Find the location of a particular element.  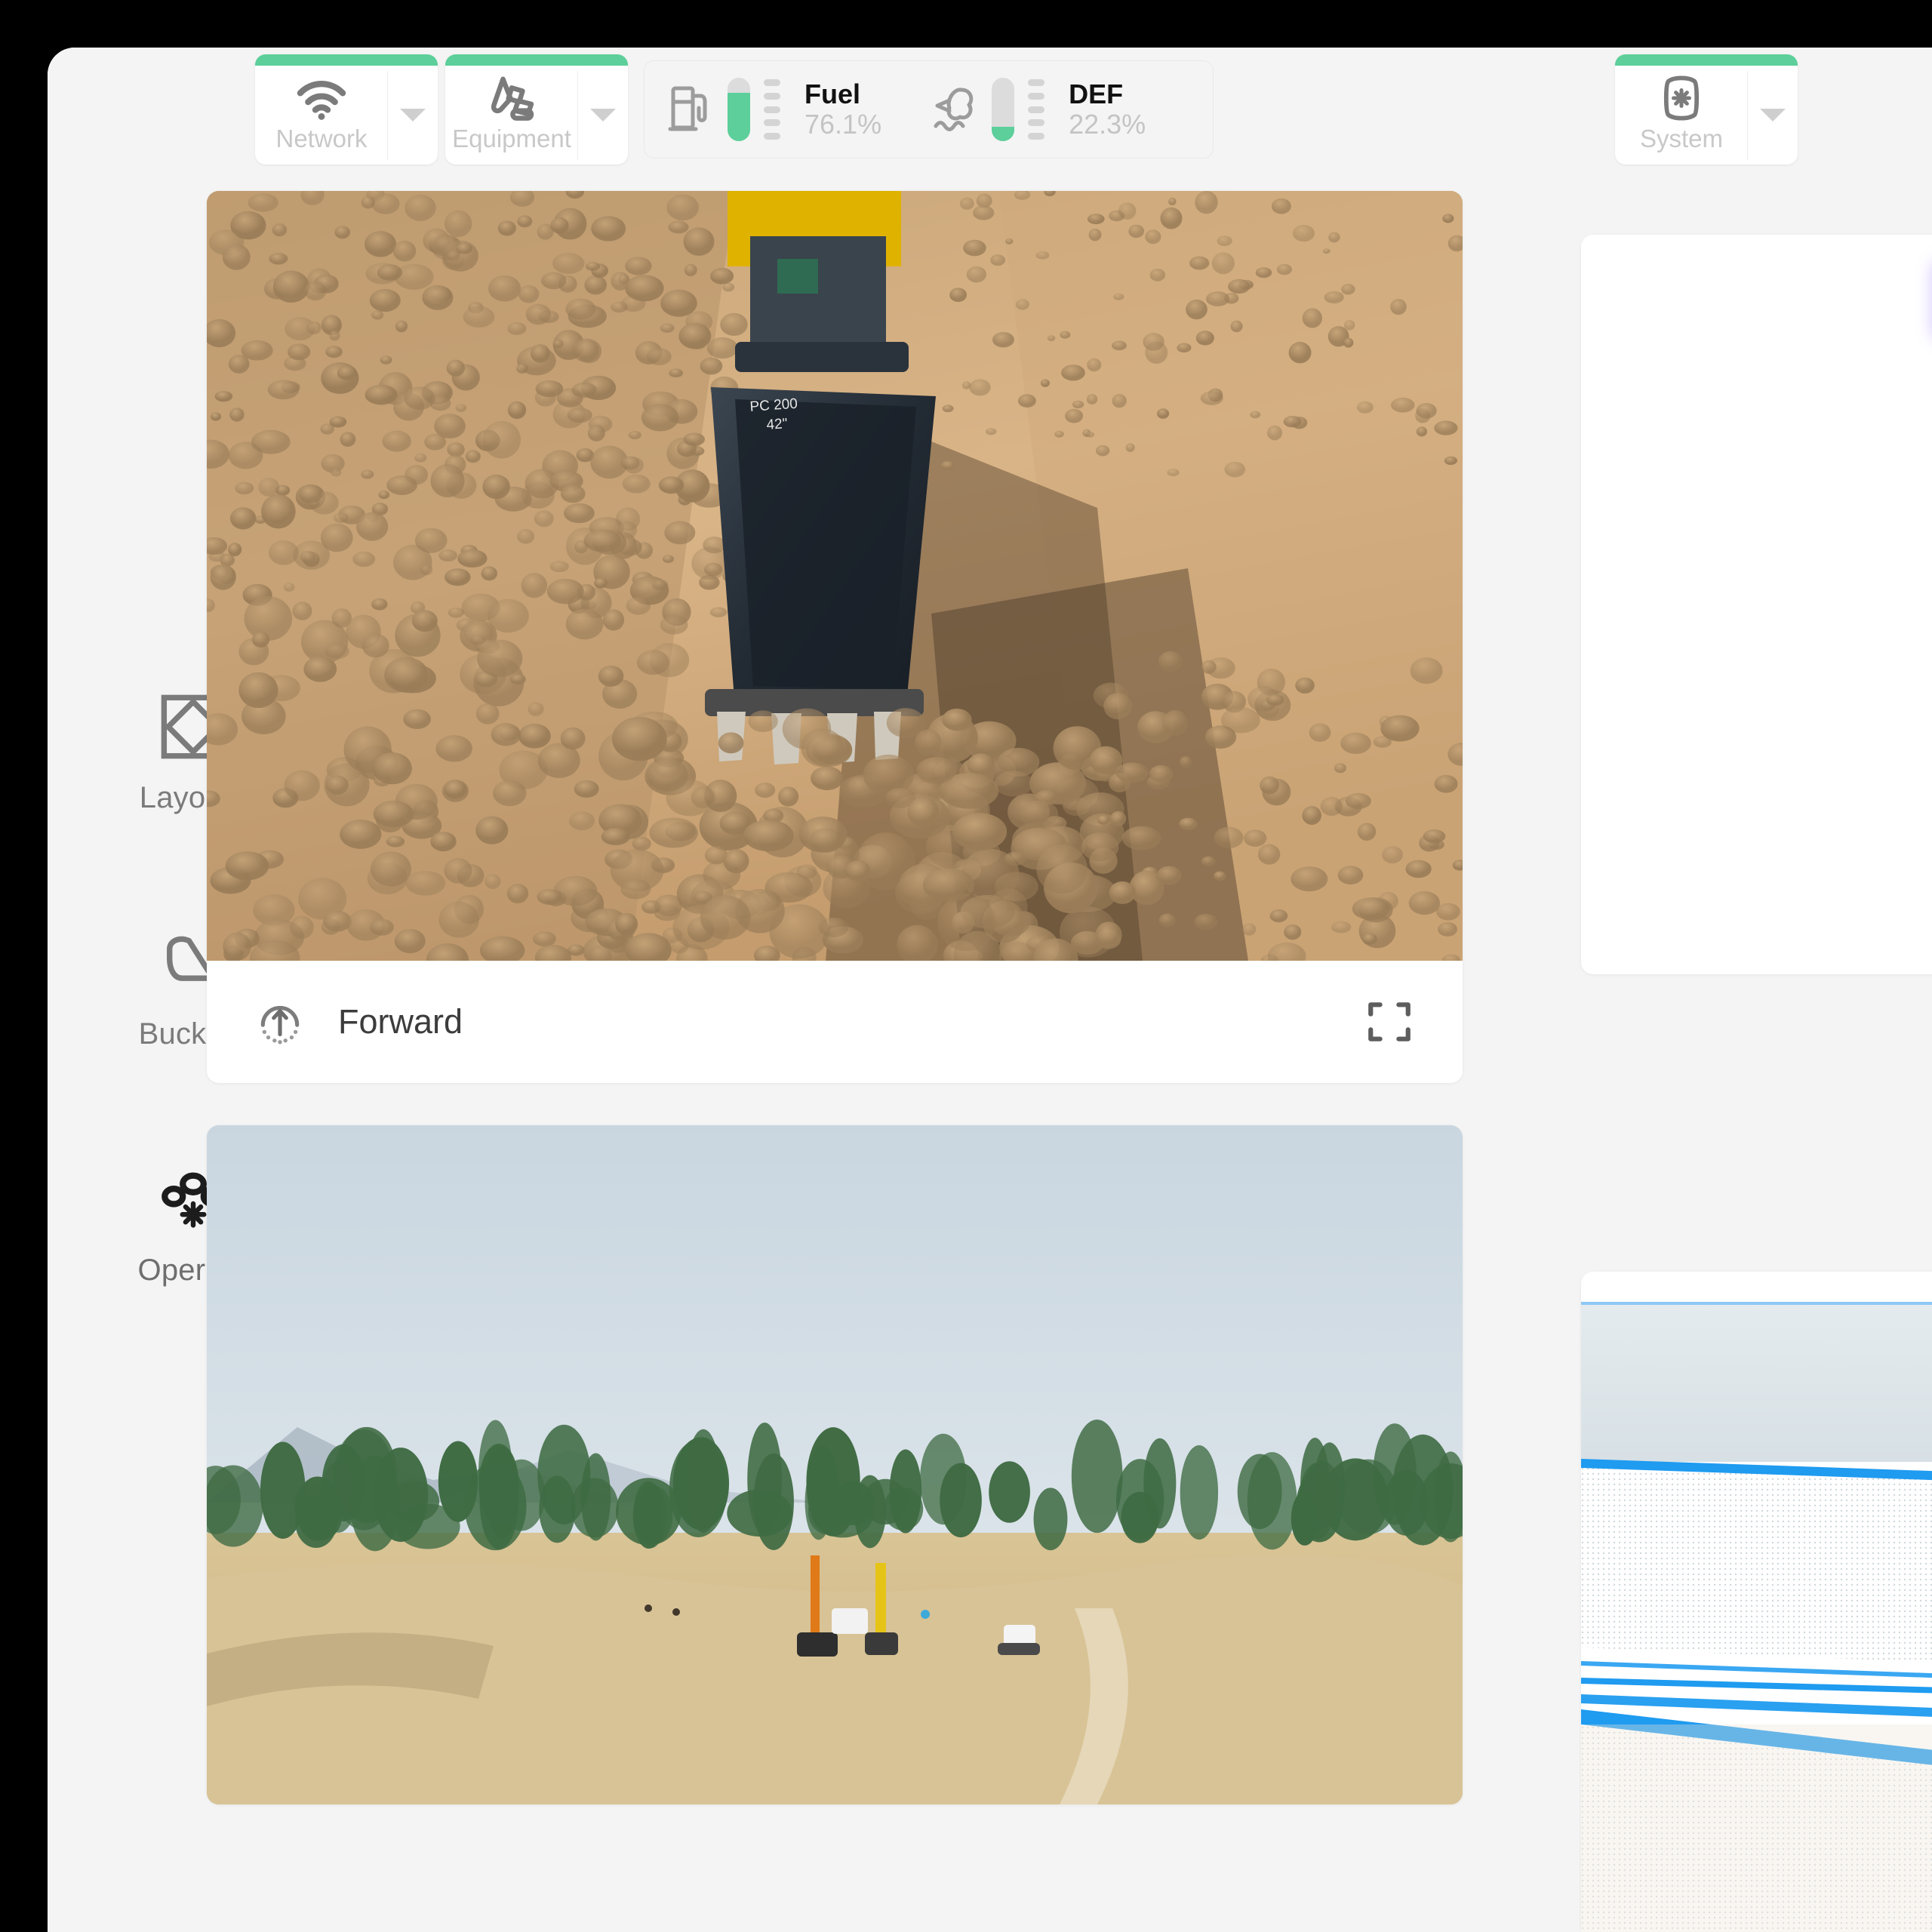

gauge-fuel: Fuel 76.1% is located at coordinates (773, 109).